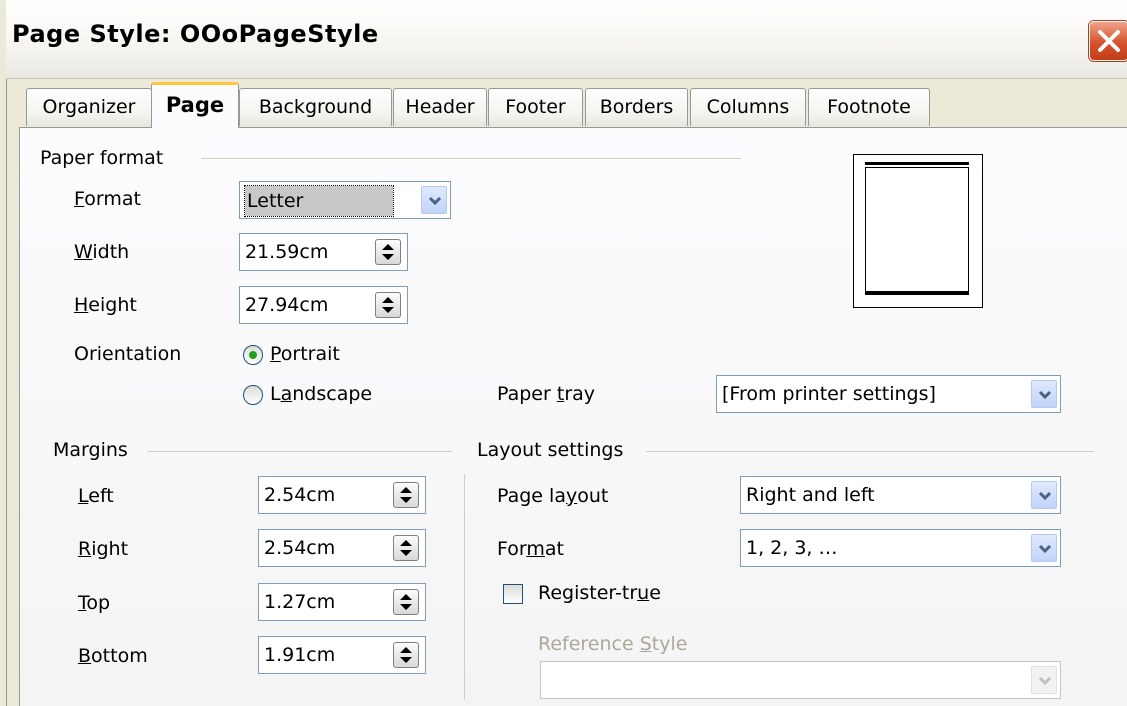 This screenshot has width=1127, height=706. I want to click on left-margin-spin-button, so click(406, 495).